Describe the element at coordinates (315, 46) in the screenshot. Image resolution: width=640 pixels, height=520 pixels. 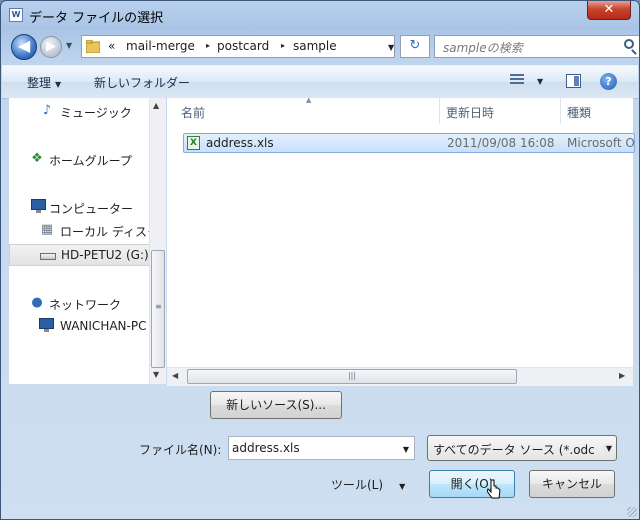
I see `breadcrumb-sample: sample` at that location.